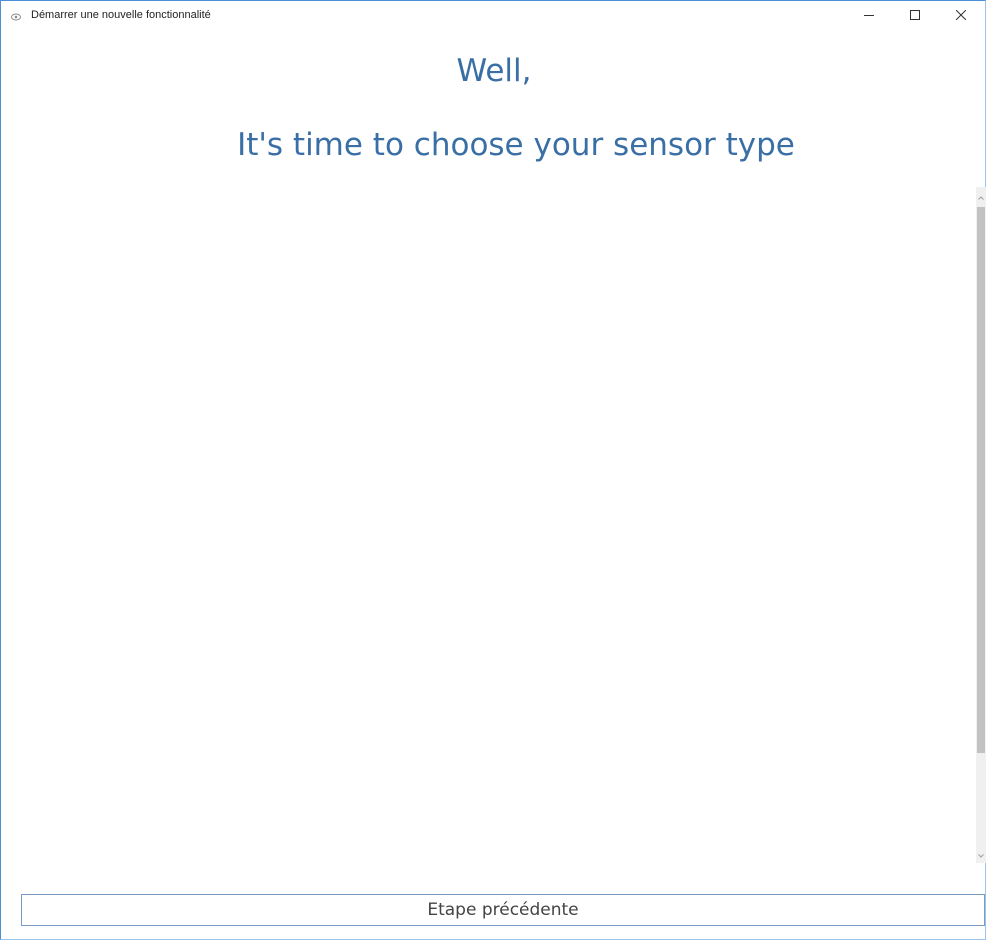 Image resolution: width=986 pixels, height=940 pixels. Describe the element at coordinates (516, 145) in the screenshot. I see `page-subheading: It's time to choose your sensor type` at that location.